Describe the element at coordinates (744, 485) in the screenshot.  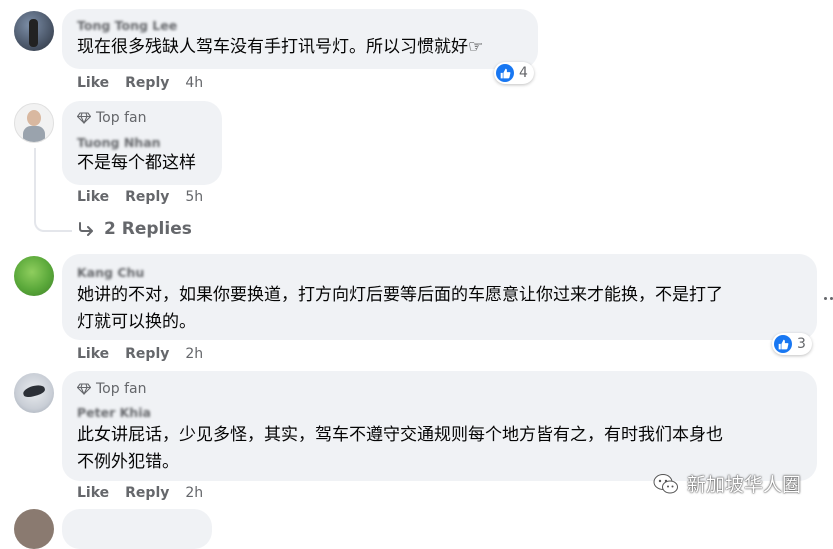
I see `watermark-text: 新加坡华人圈` at that location.